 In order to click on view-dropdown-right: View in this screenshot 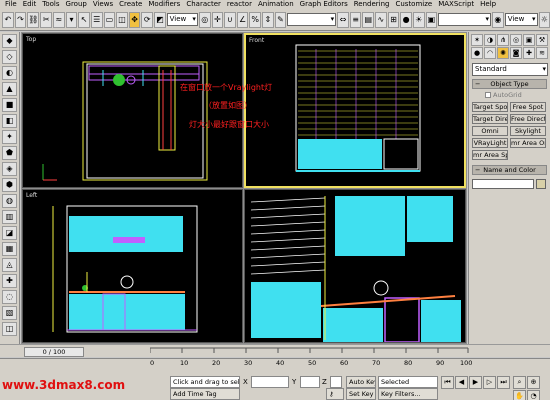, I will do `click(521, 19)`.